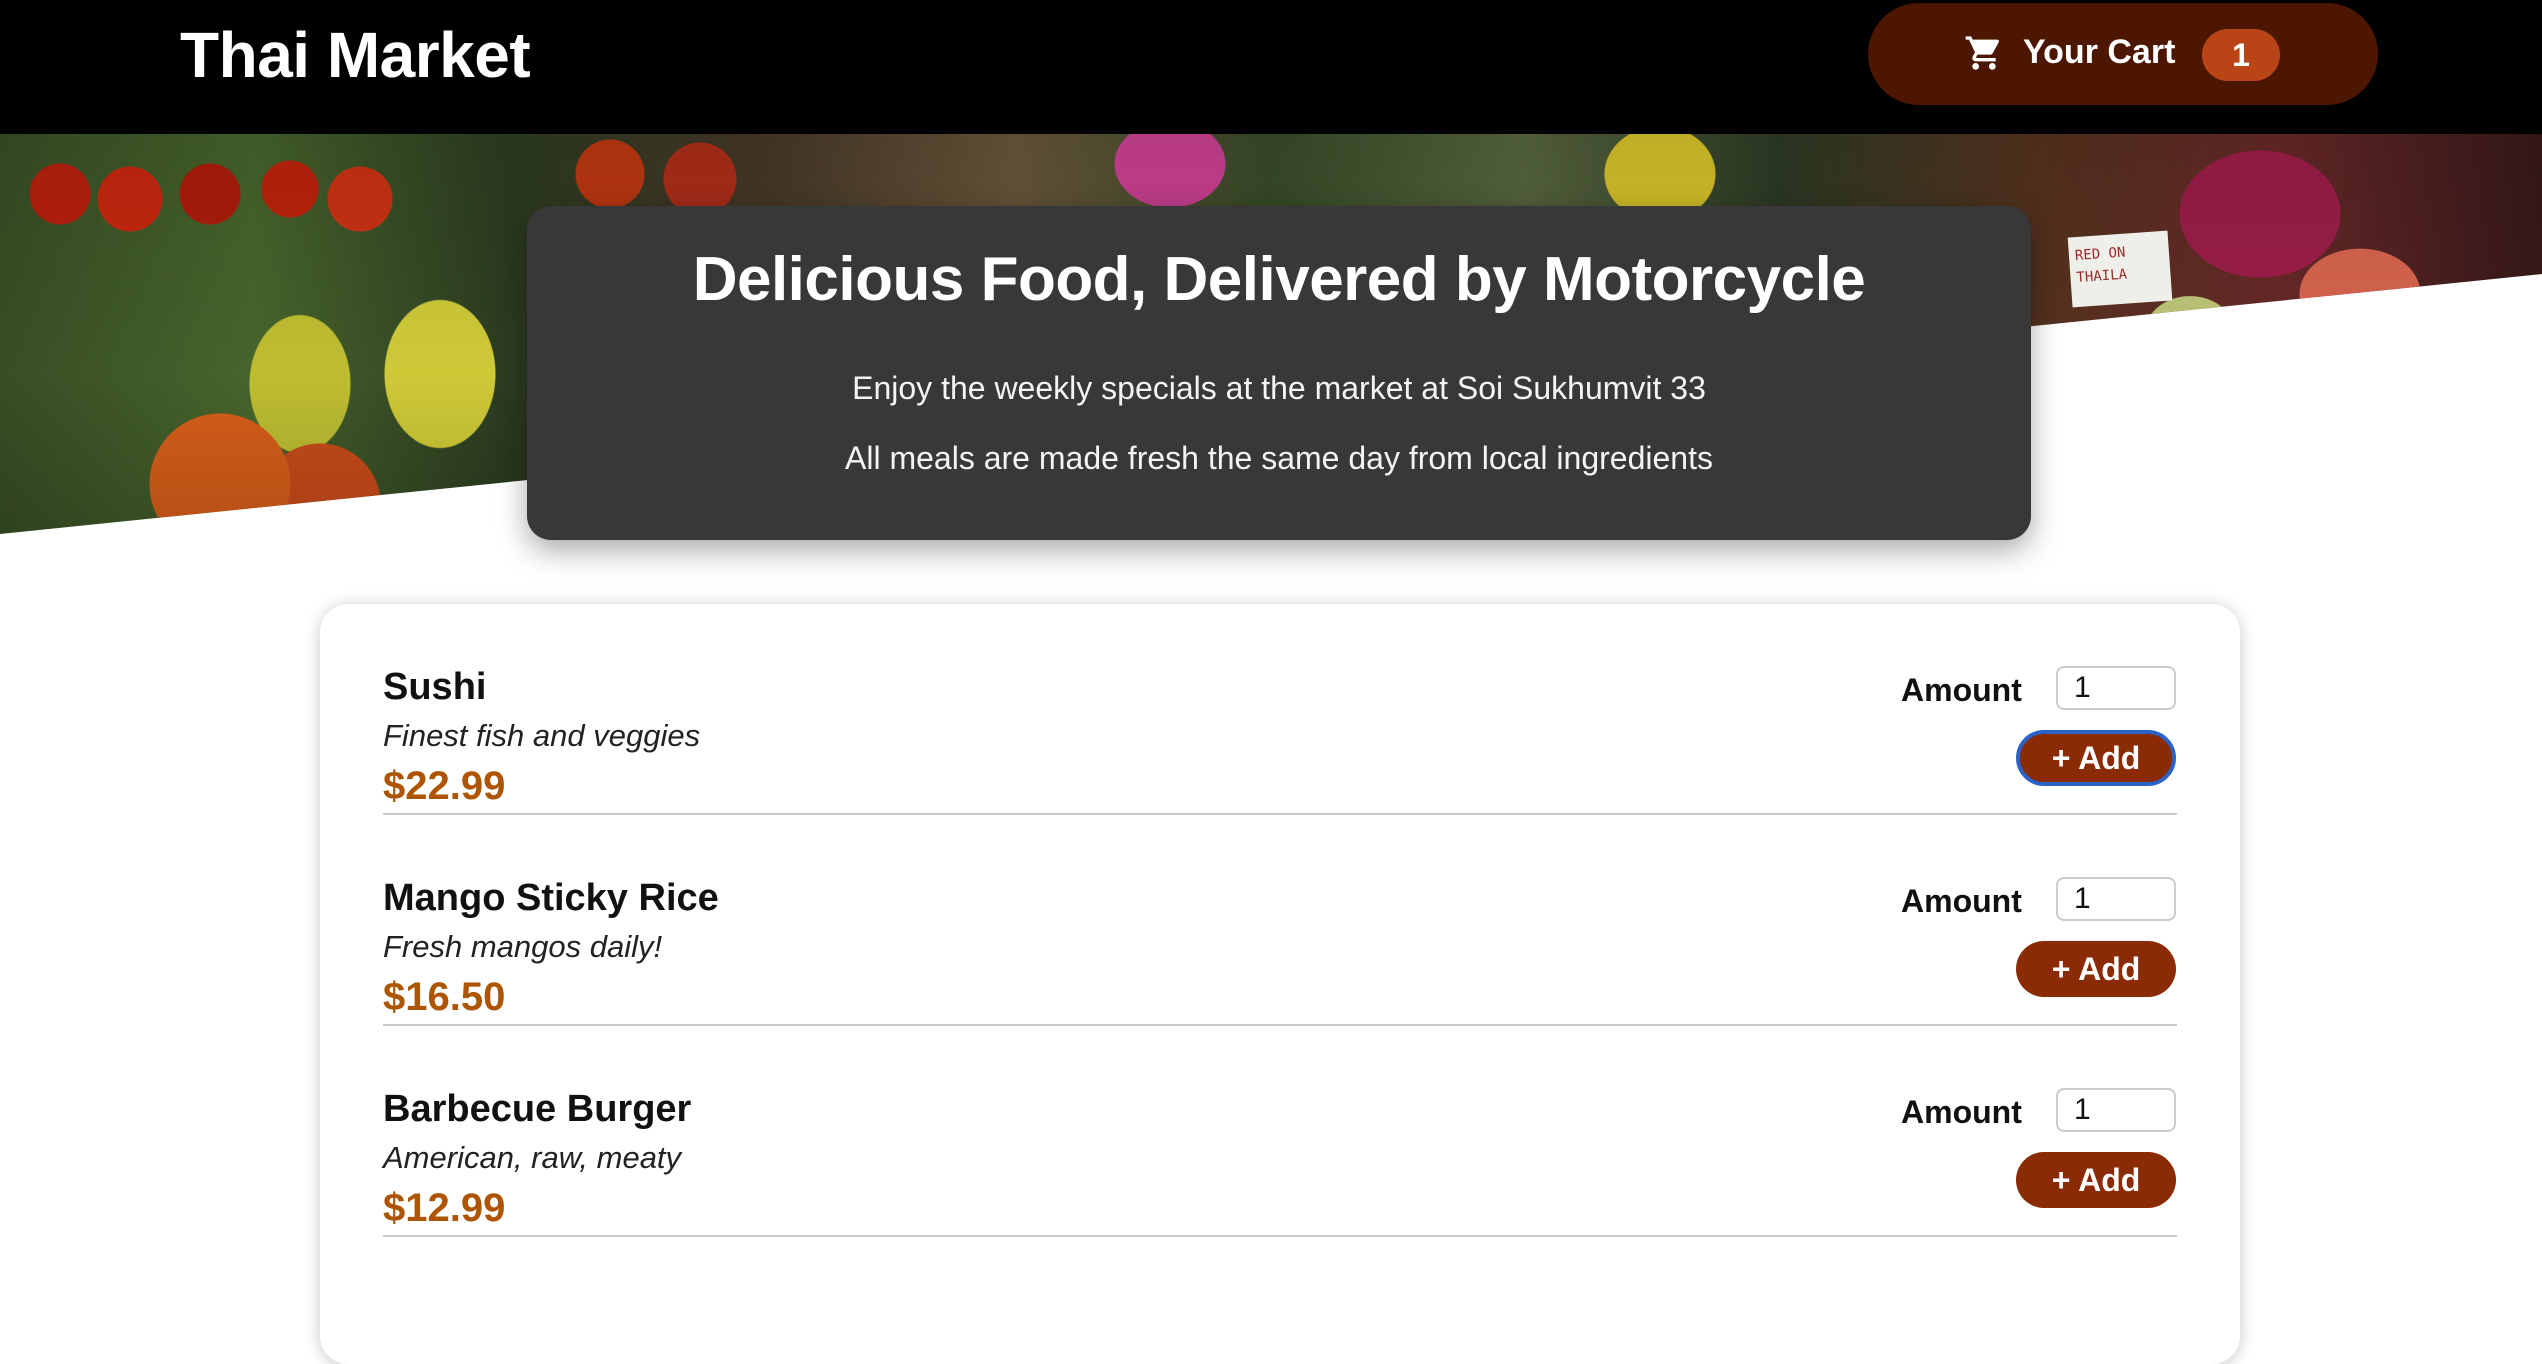  What do you see at coordinates (537, 1109) in the screenshot?
I see `meal-name: Barbecue Burger` at bounding box center [537, 1109].